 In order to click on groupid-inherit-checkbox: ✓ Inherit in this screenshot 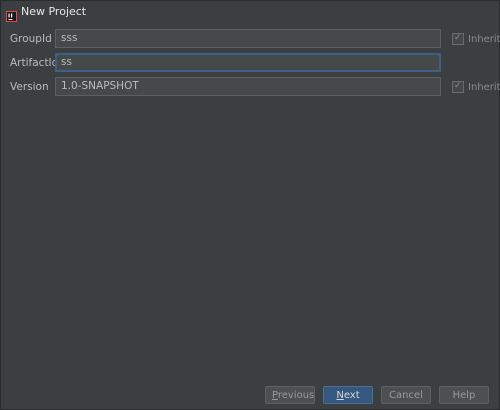, I will do `click(476, 39)`.